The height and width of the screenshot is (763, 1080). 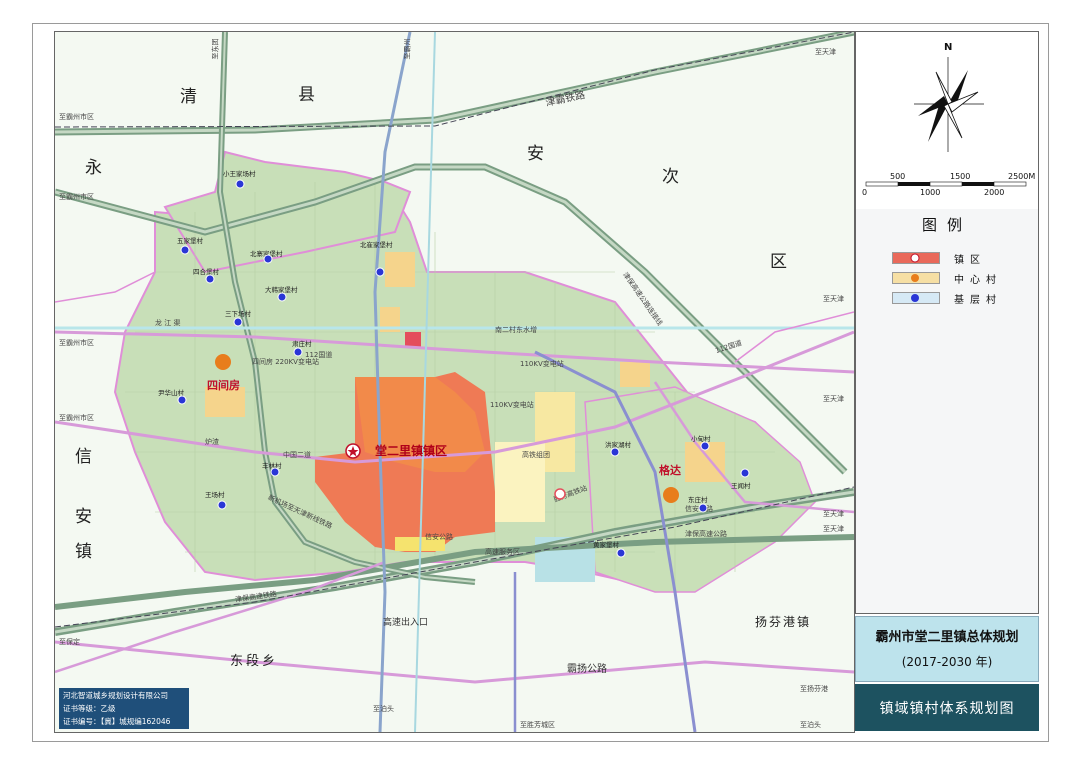 What do you see at coordinates (994, 192) in the screenshot?
I see `scale-label-2000: 2000` at bounding box center [994, 192].